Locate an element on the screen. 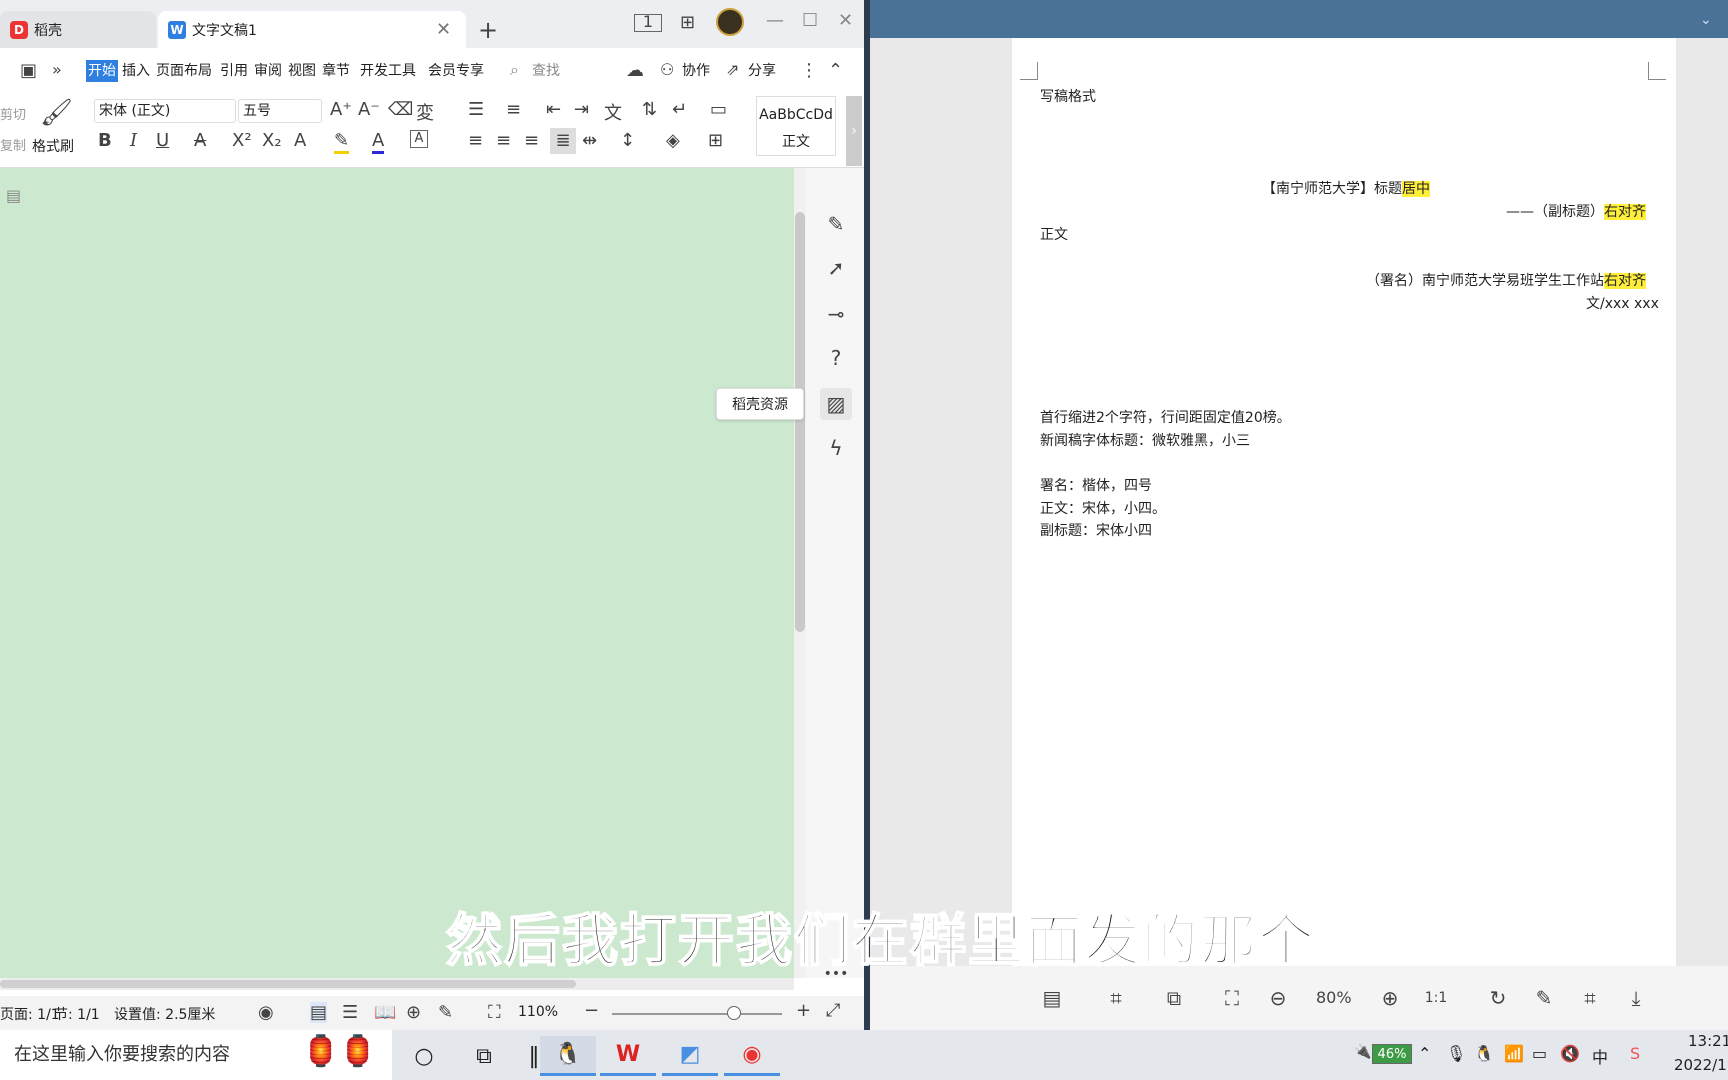  decrease-indent-icon: ⇤ is located at coordinates (553, 109).